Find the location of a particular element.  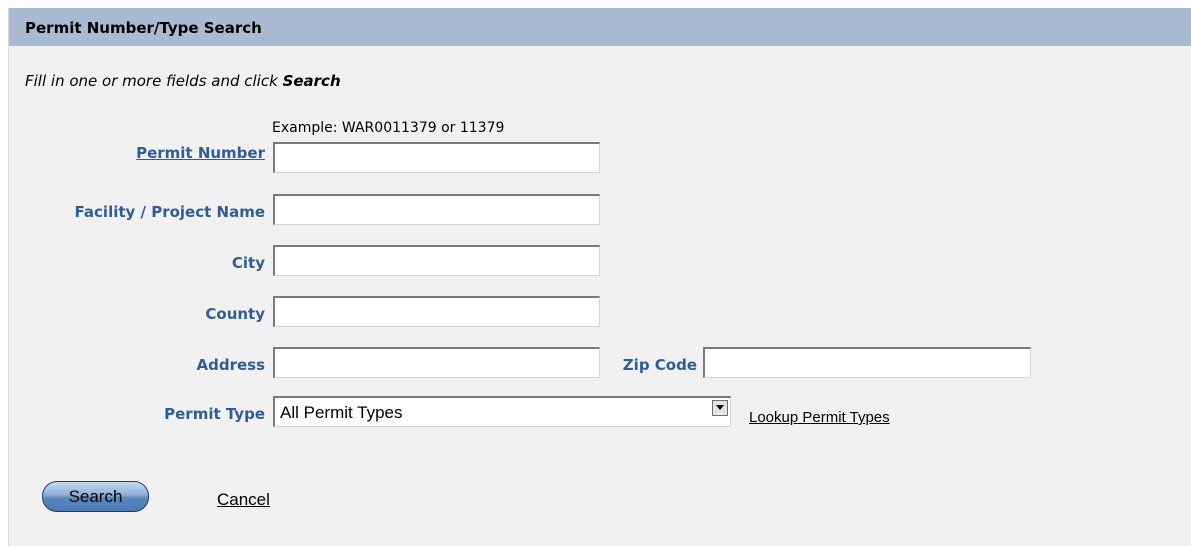

city-label: City is located at coordinates (248, 263).